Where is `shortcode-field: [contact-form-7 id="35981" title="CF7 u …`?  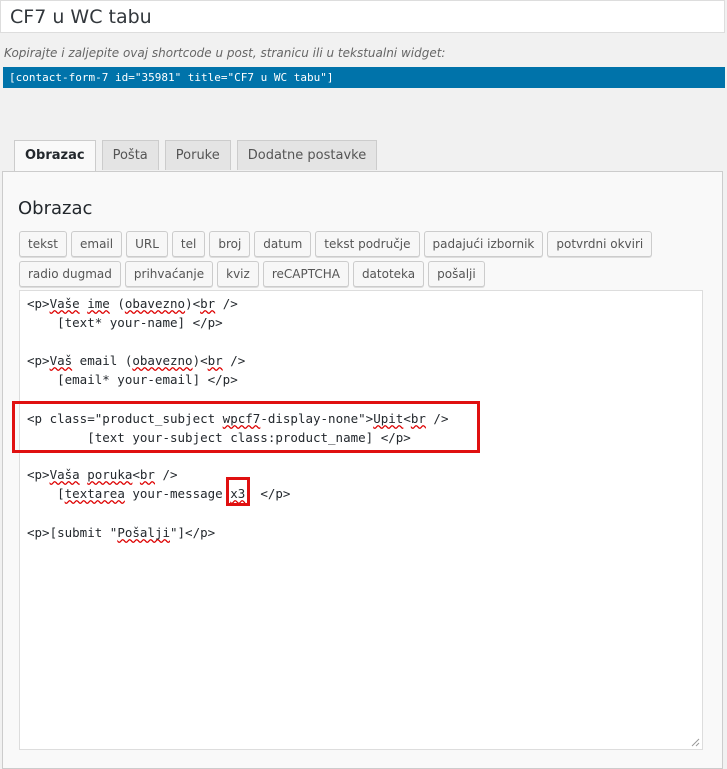 shortcode-field: [contact-form-7 id="35981" title="CF7 u … is located at coordinates (364, 77).